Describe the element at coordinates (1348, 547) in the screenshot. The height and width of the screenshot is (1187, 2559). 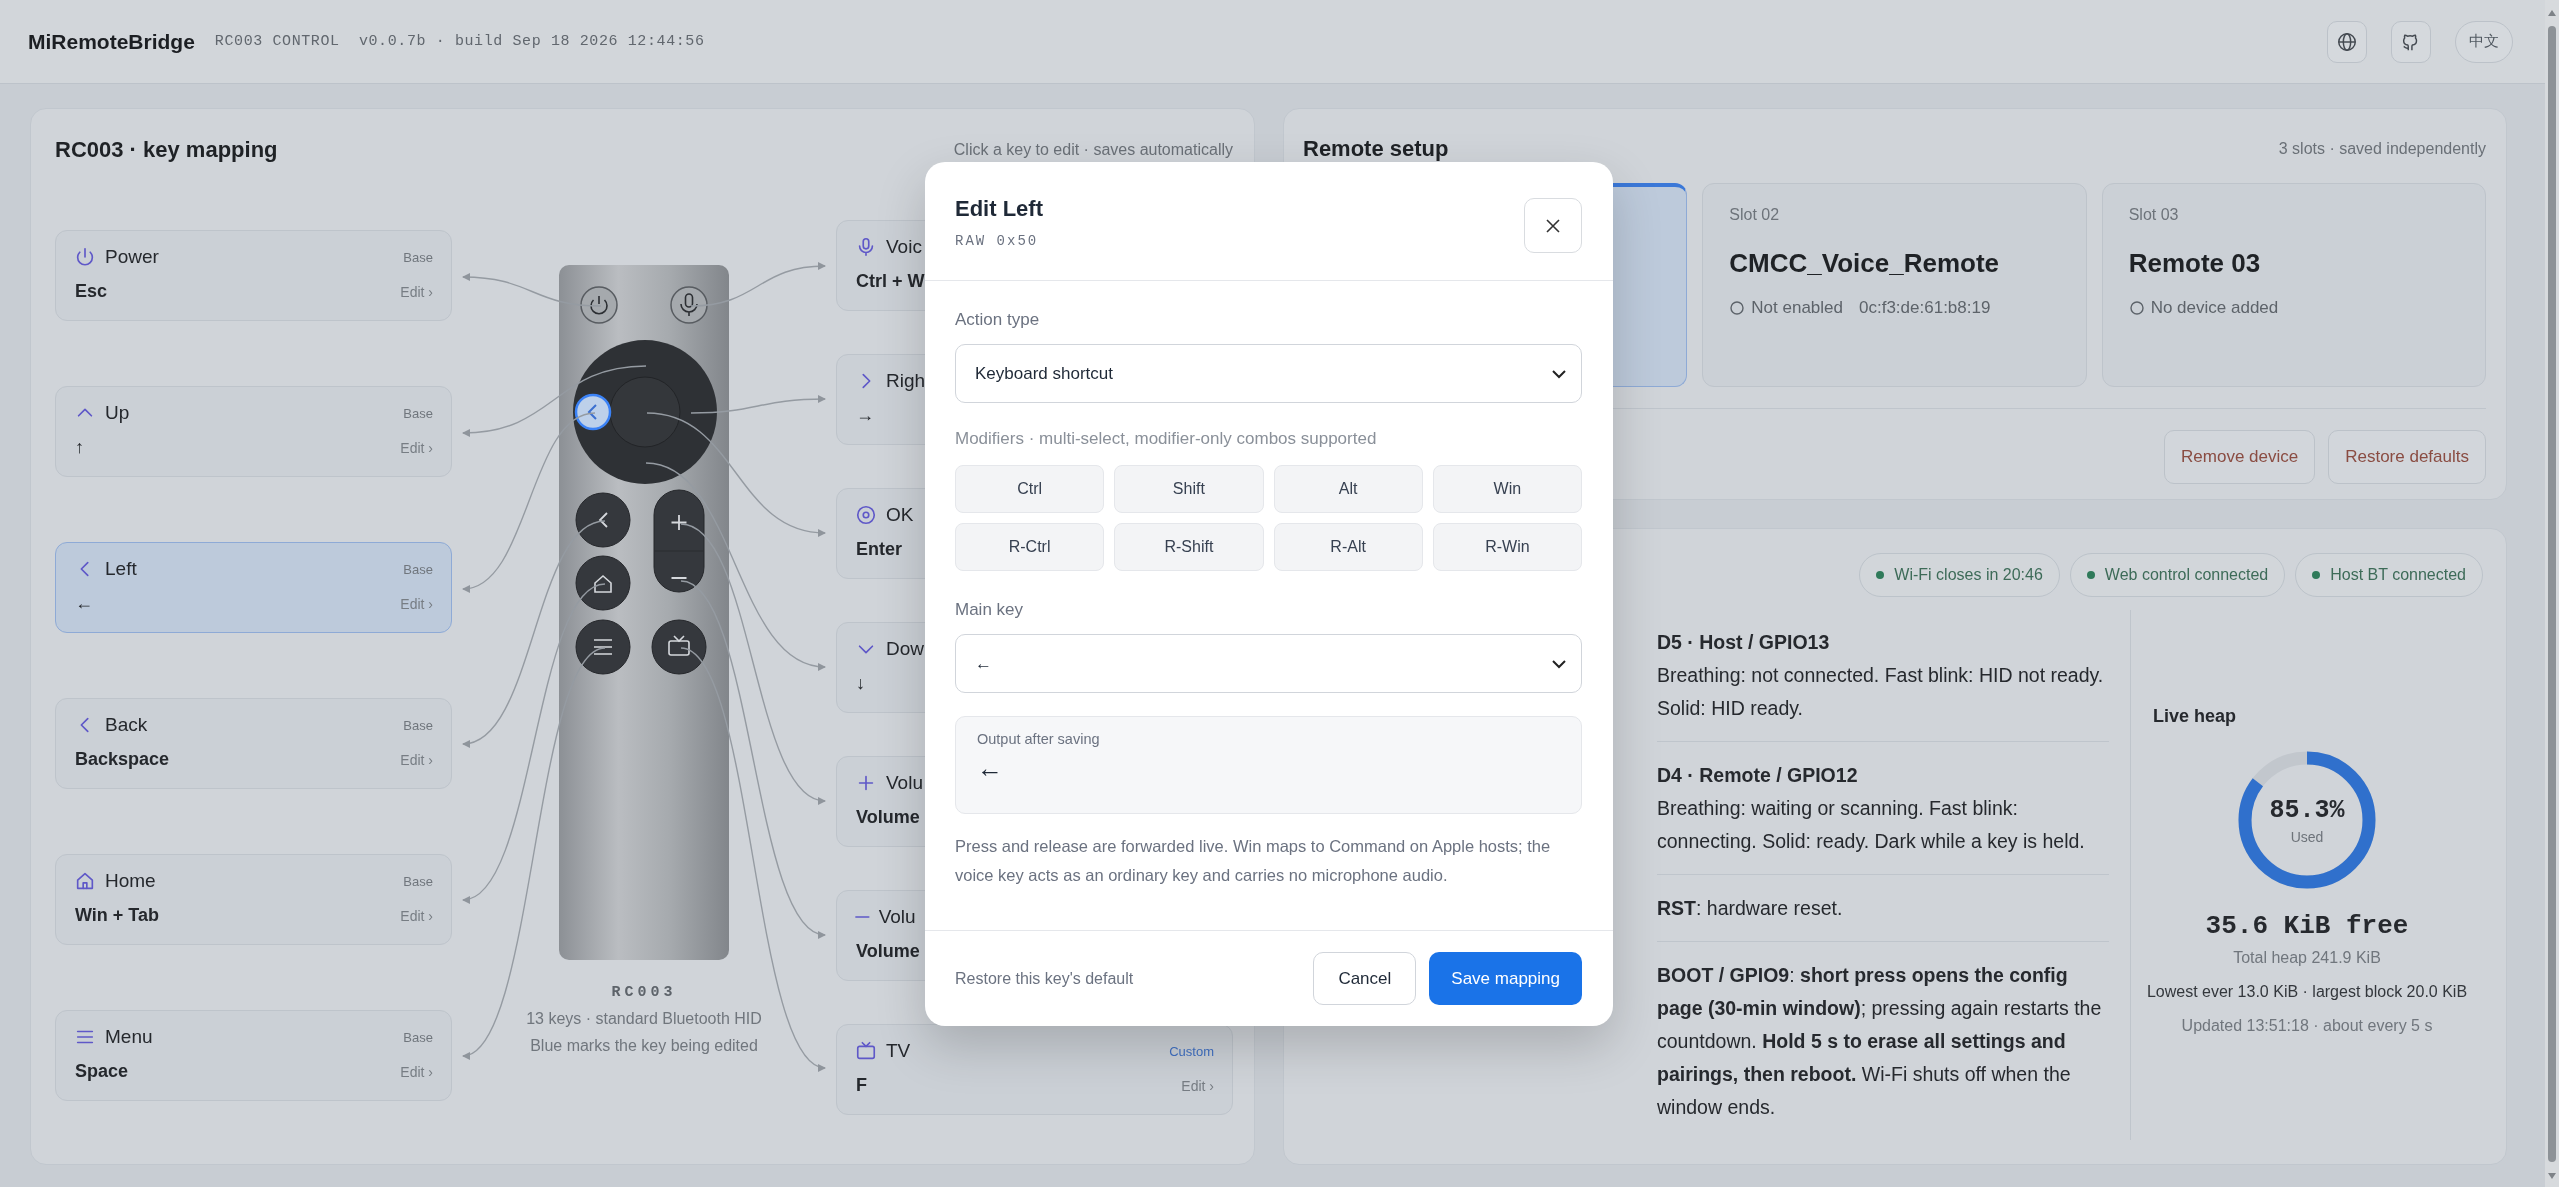
I see `modifier-toggle: R-Alt` at that location.